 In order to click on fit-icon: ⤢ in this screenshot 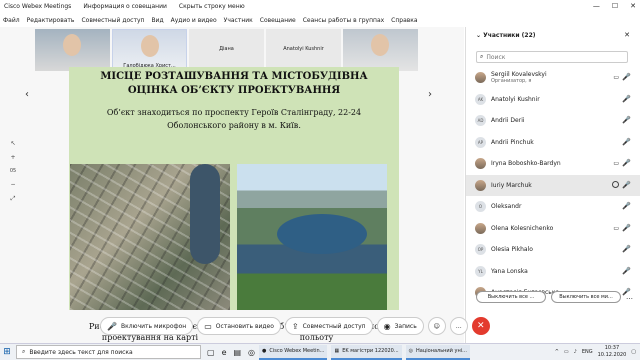, I will do `click(13, 199)`.